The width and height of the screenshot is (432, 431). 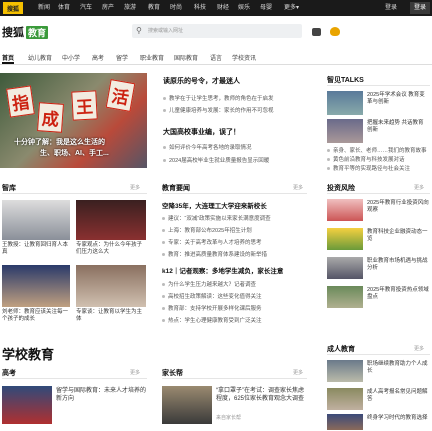 What do you see at coordinates (391, 8) in the screenshot?
I see `nav-right-link: 登录` at bounding box center [391, 8].